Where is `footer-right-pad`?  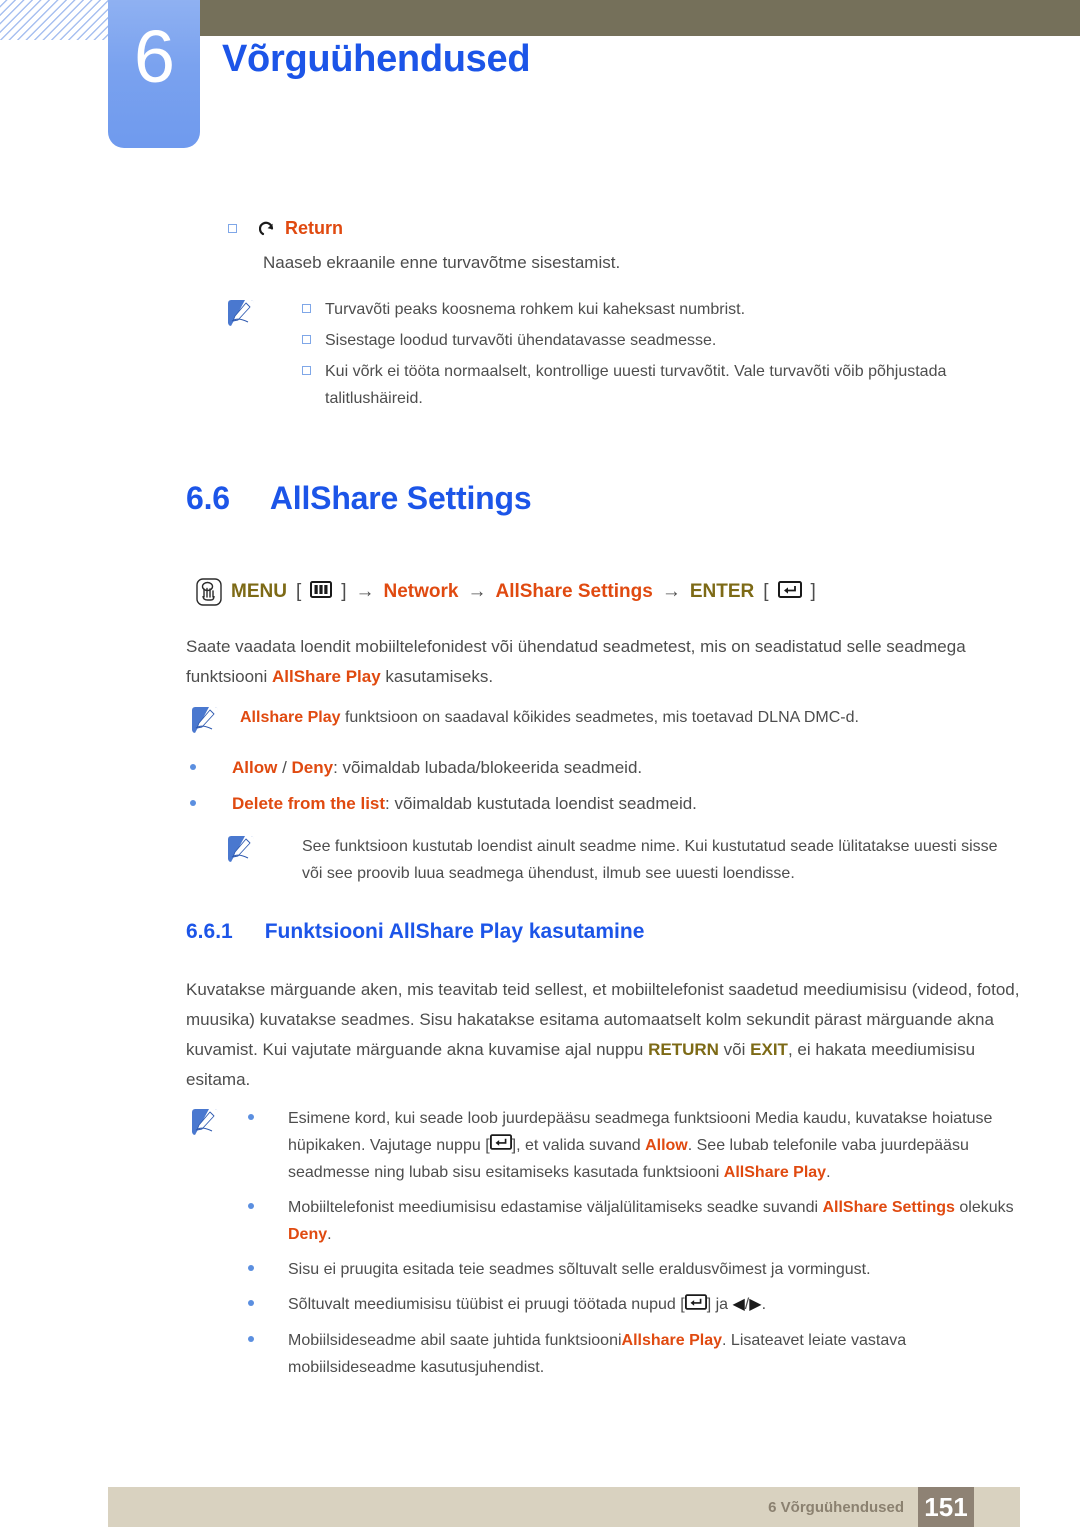 footer-right-pad is located at coordinates (997, 1507).